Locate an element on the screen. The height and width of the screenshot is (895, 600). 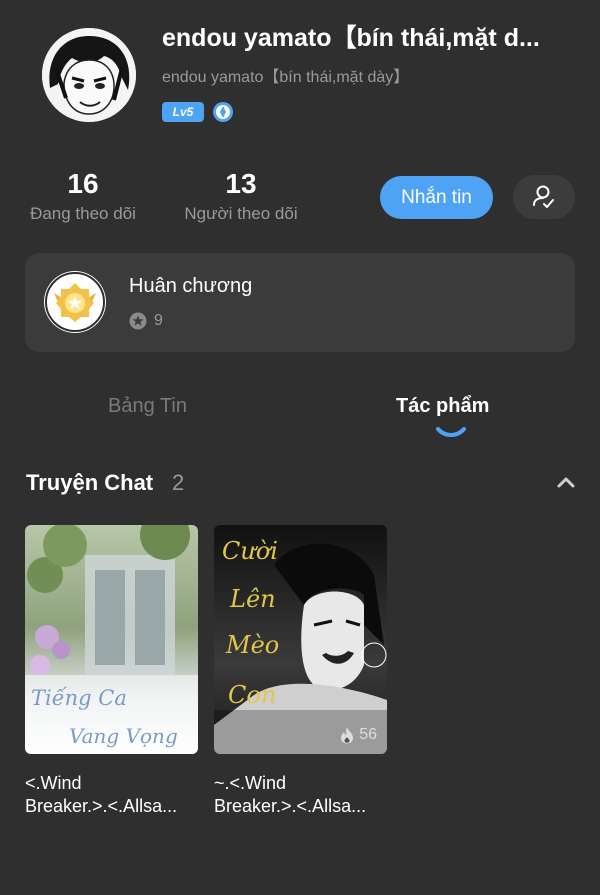
followers-label: Người theo dõi is located at coordinates (241, 213).